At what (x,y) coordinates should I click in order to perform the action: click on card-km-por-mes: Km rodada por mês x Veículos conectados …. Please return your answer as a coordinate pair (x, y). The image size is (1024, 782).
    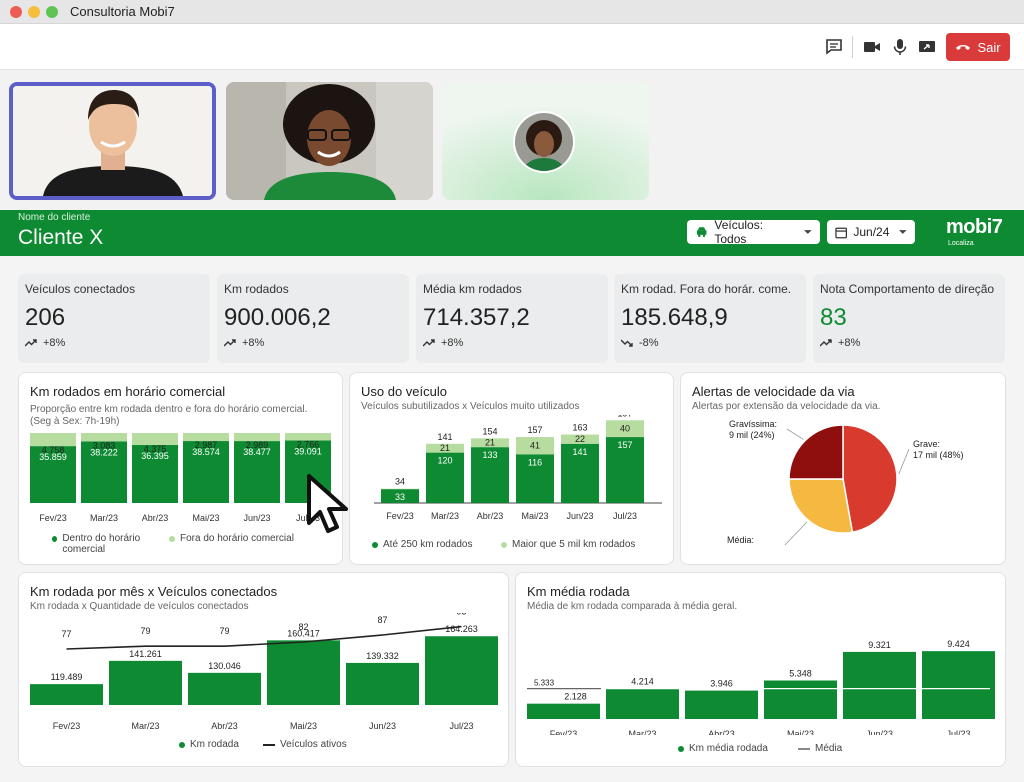
    Looking at the image, I should click on (263, 669).